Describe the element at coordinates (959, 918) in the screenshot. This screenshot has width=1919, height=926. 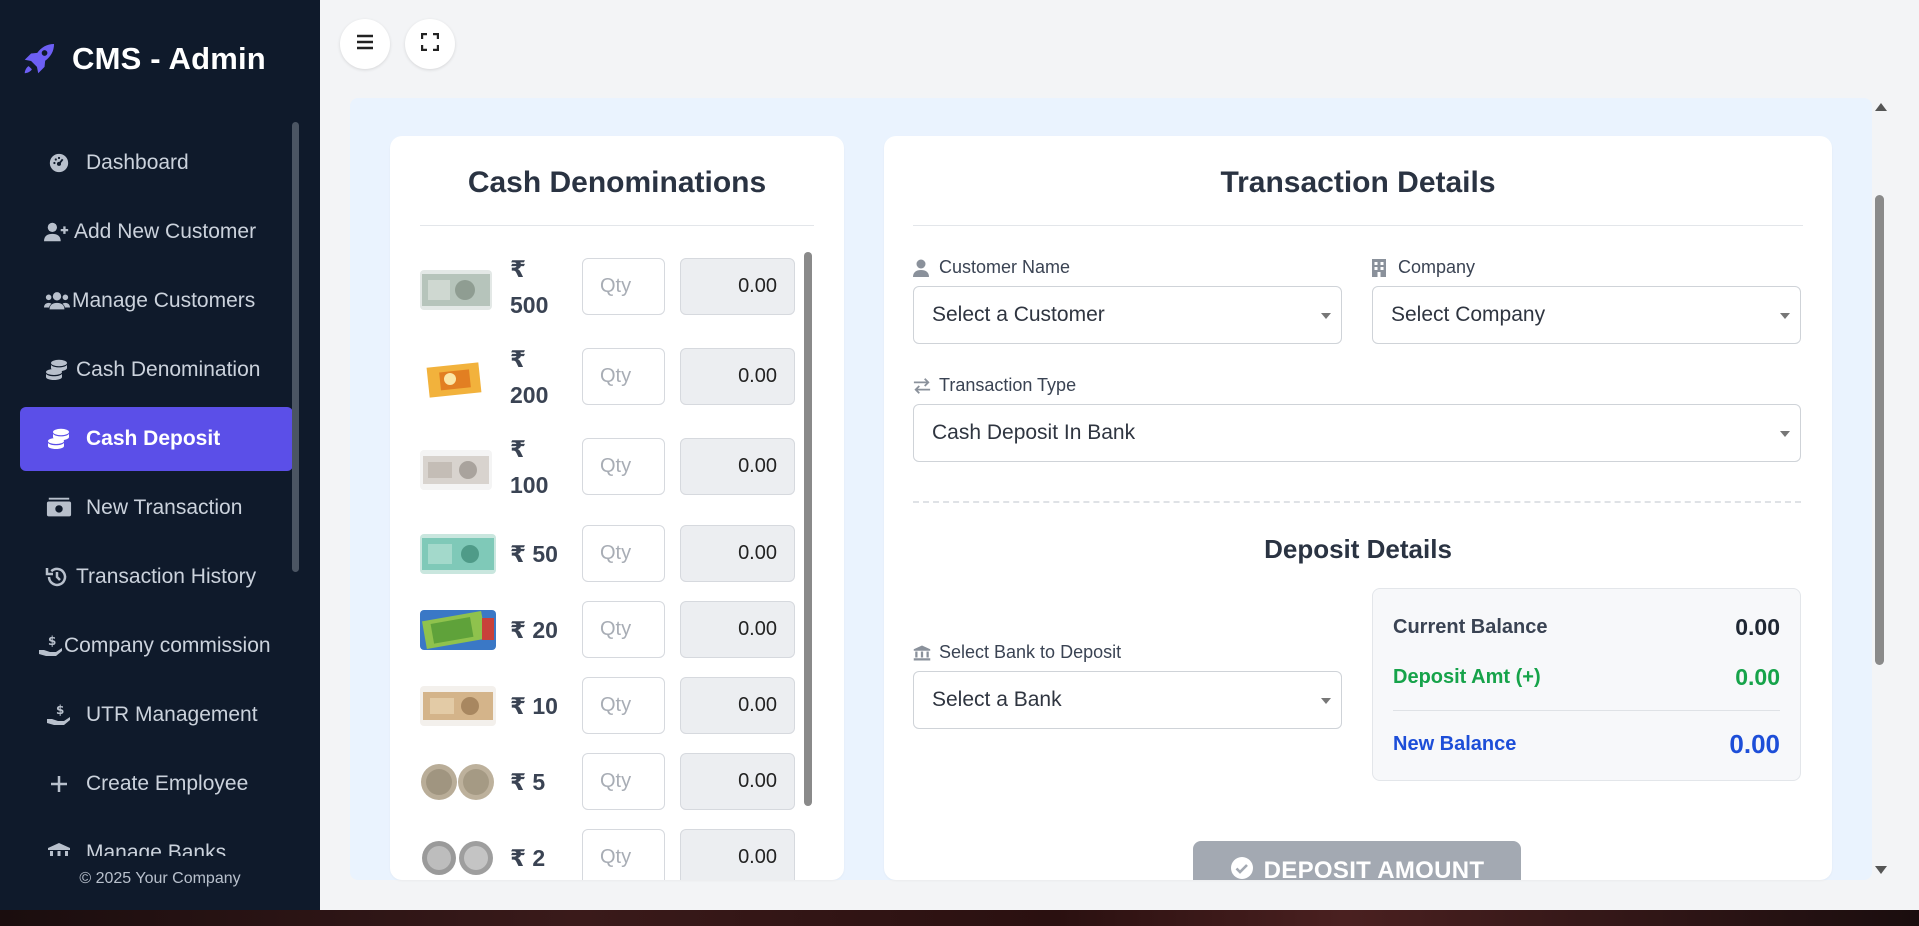
I see `os-taskbar` at that location.